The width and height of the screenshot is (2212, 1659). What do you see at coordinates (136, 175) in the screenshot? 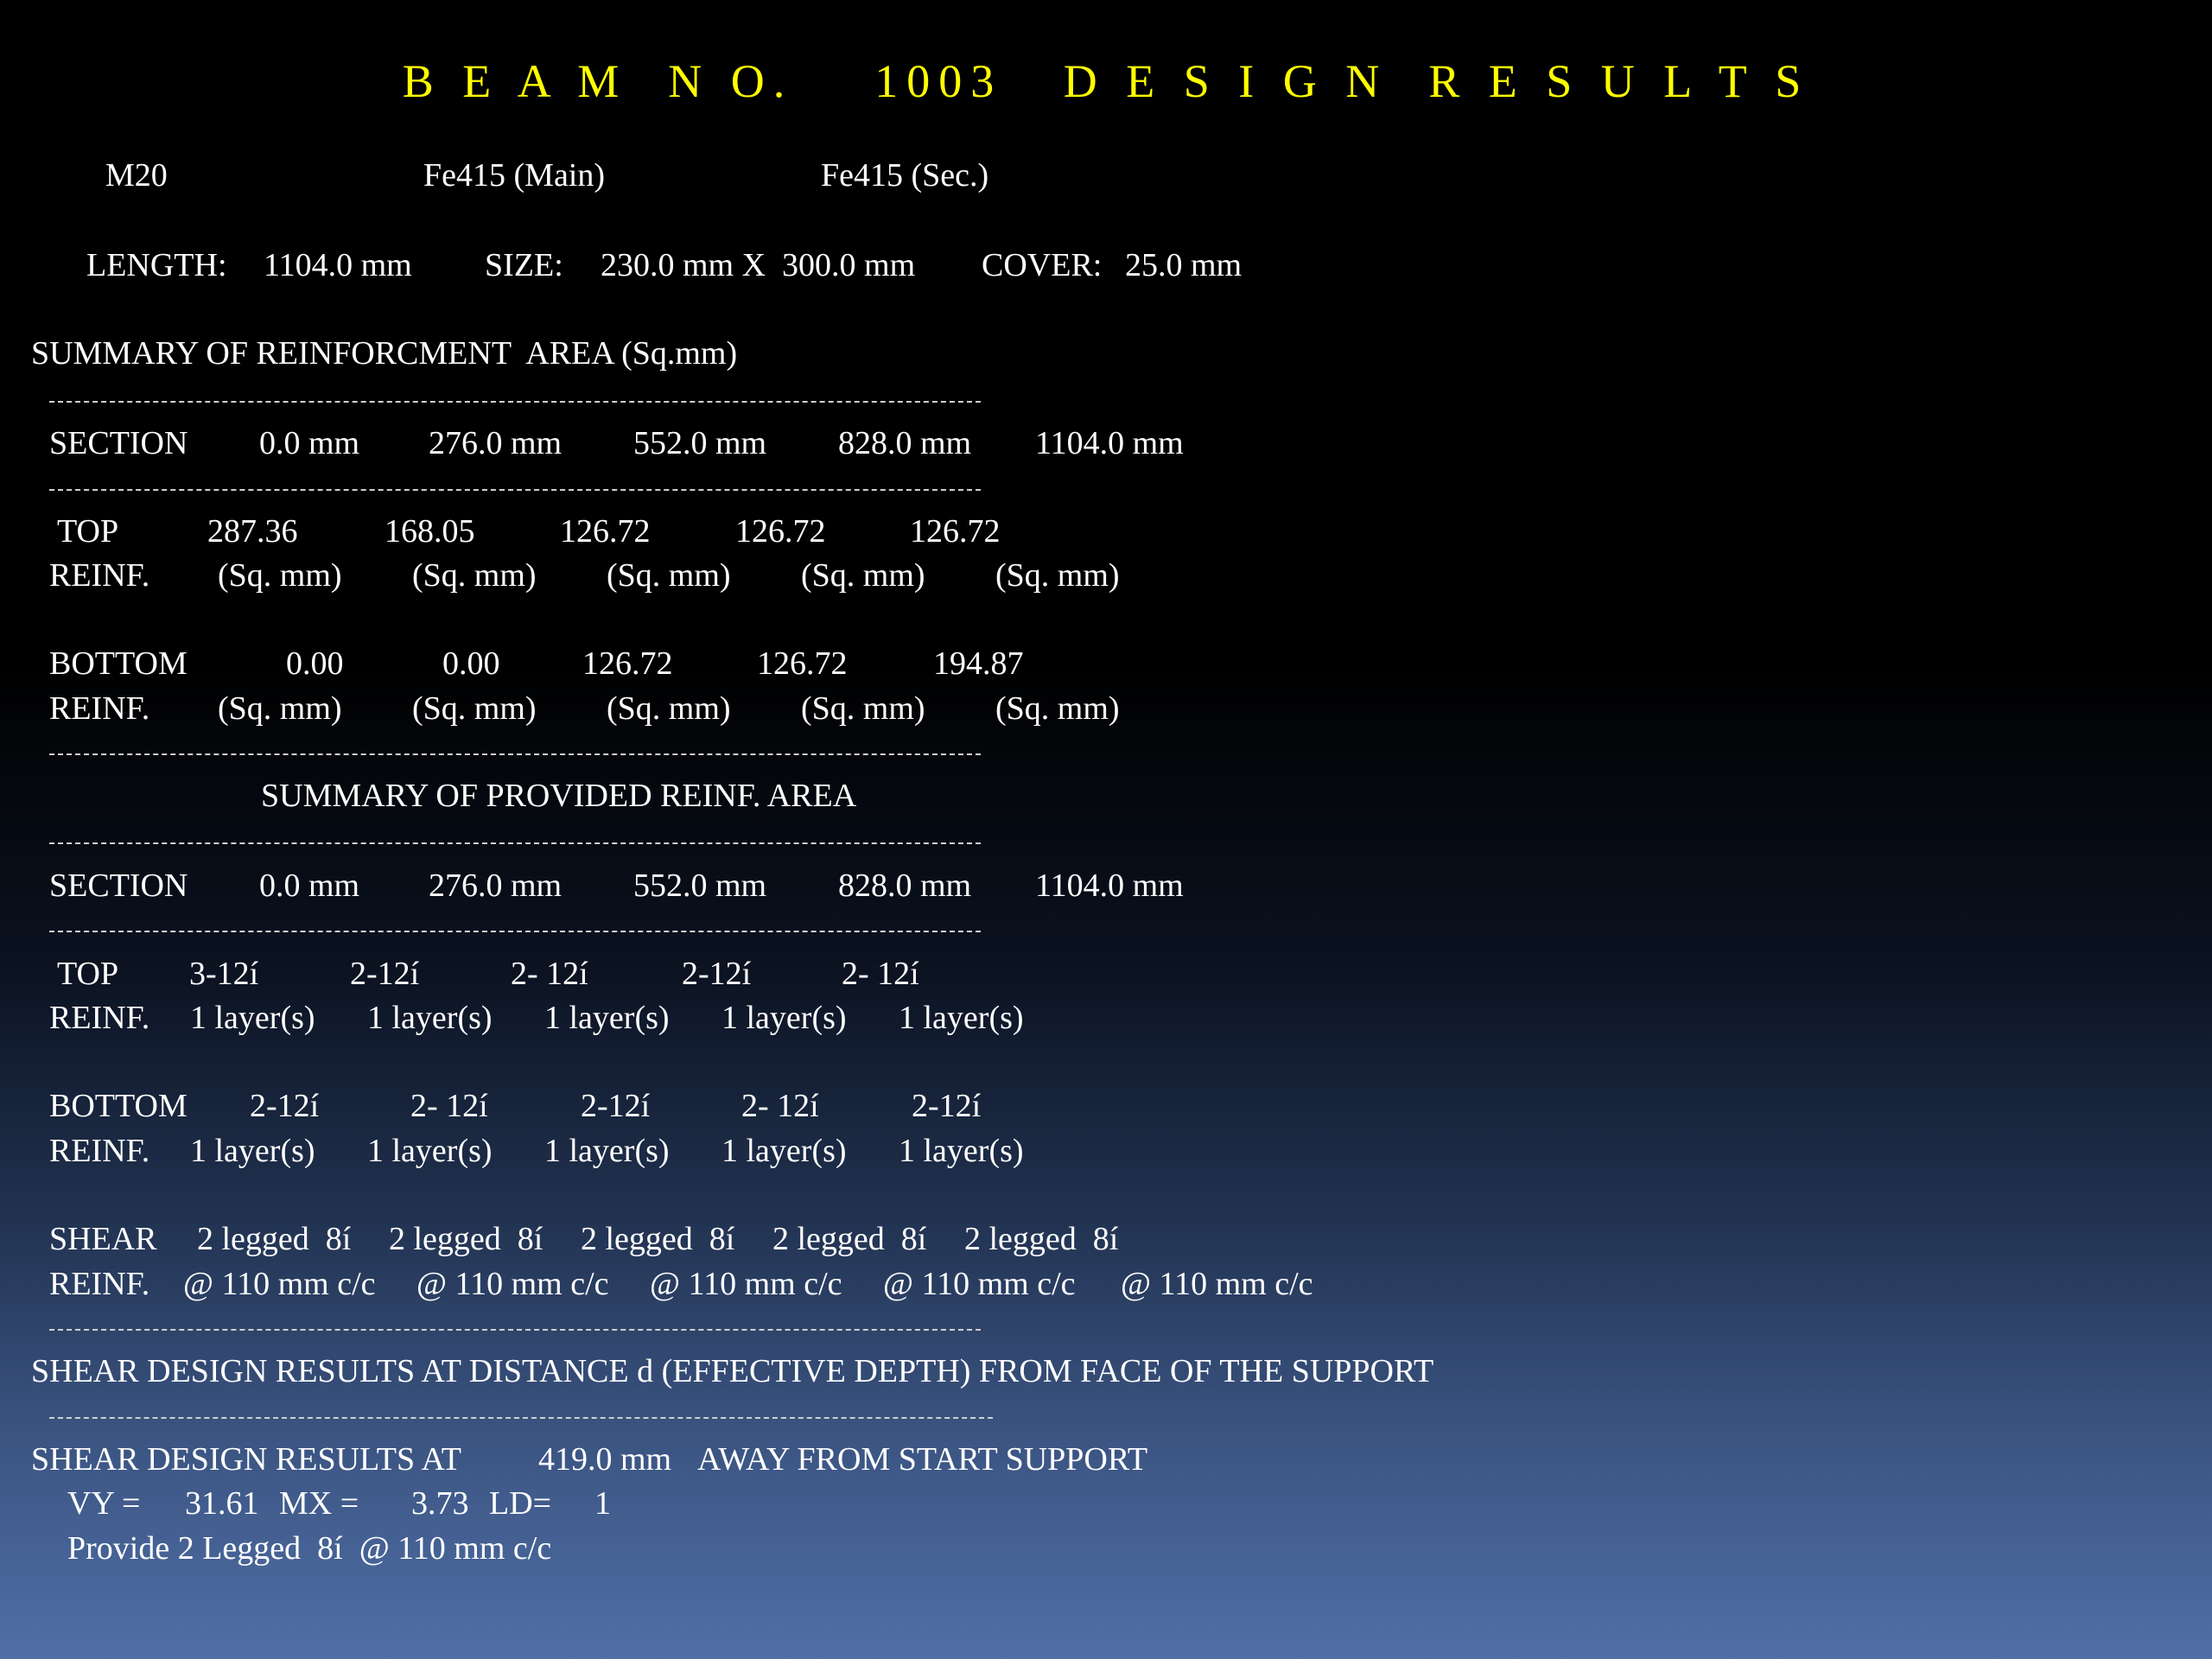
I see `concrete-grade: M20` at bounding box center [136, 175].